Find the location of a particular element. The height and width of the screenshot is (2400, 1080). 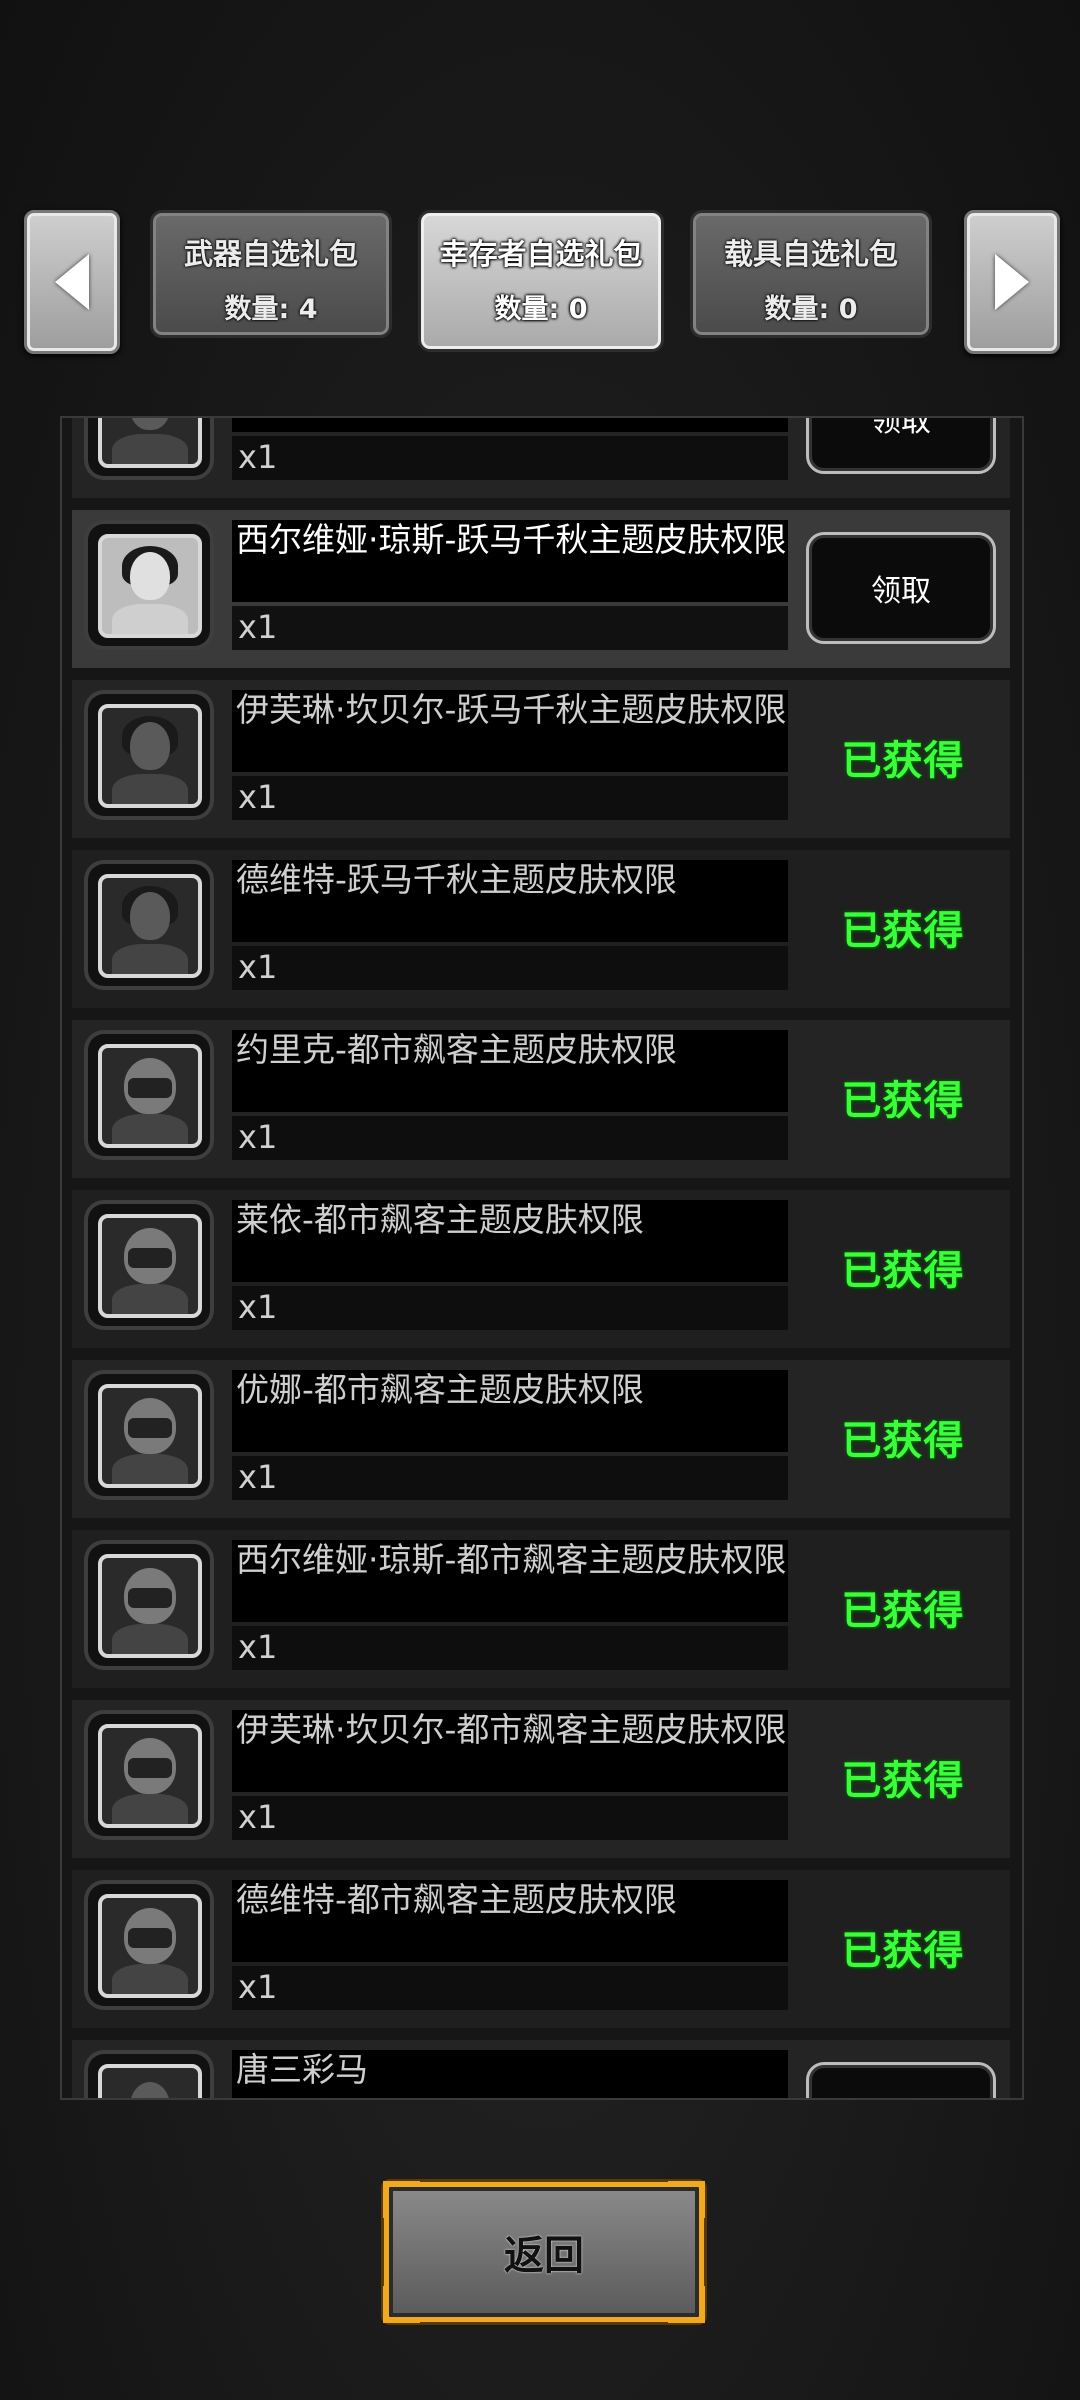

list-item: x1 领取 is located at coordinates (541, 458).